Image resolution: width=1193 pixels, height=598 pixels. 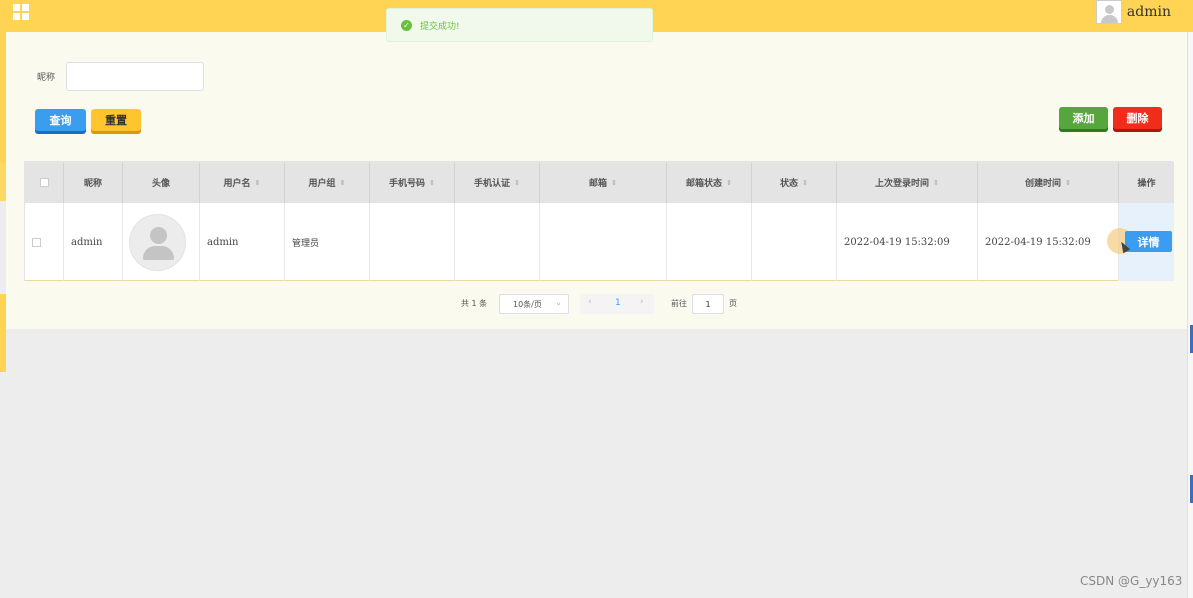 What do you see at coordinates (1108, 12) in the screenshot?
I see `user-avatar-icon` at bounding box center [1108, 12].